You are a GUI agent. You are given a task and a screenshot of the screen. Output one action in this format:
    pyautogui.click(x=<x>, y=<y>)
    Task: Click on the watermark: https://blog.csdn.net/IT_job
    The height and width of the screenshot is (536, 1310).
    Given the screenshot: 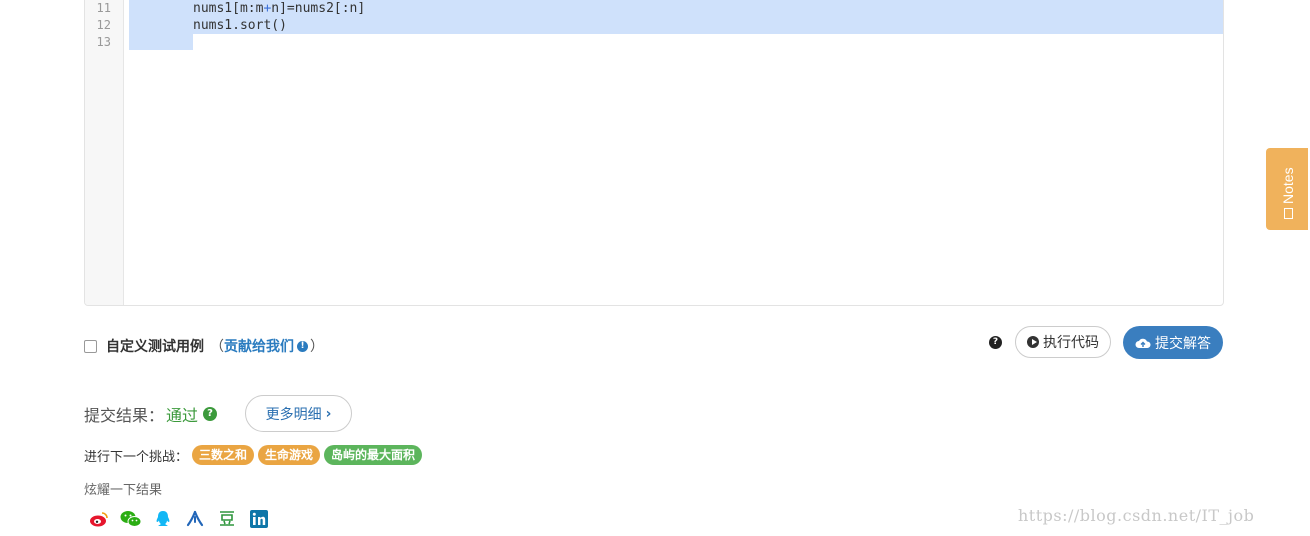 What is the action you would take?
    pyautogui.click(x=1136, y=515)
    